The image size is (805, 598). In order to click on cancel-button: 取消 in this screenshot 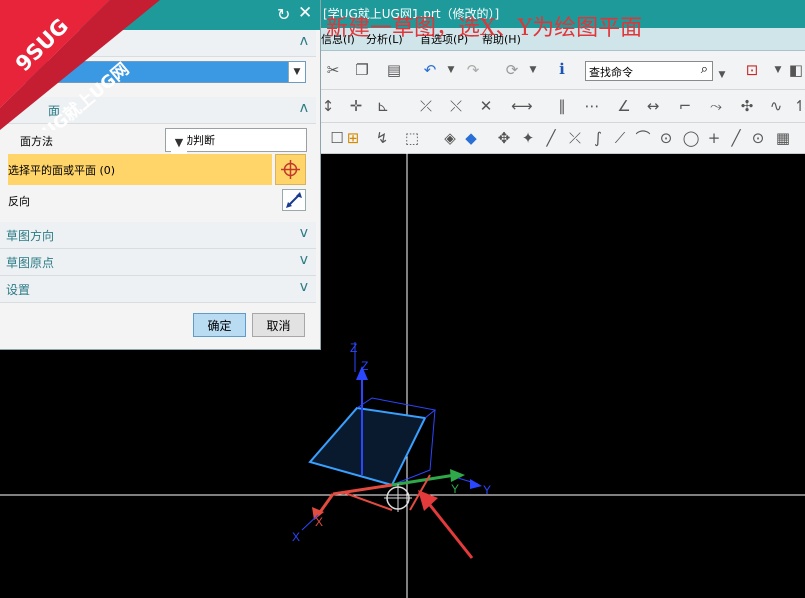, I will do `click(278, 325)`.